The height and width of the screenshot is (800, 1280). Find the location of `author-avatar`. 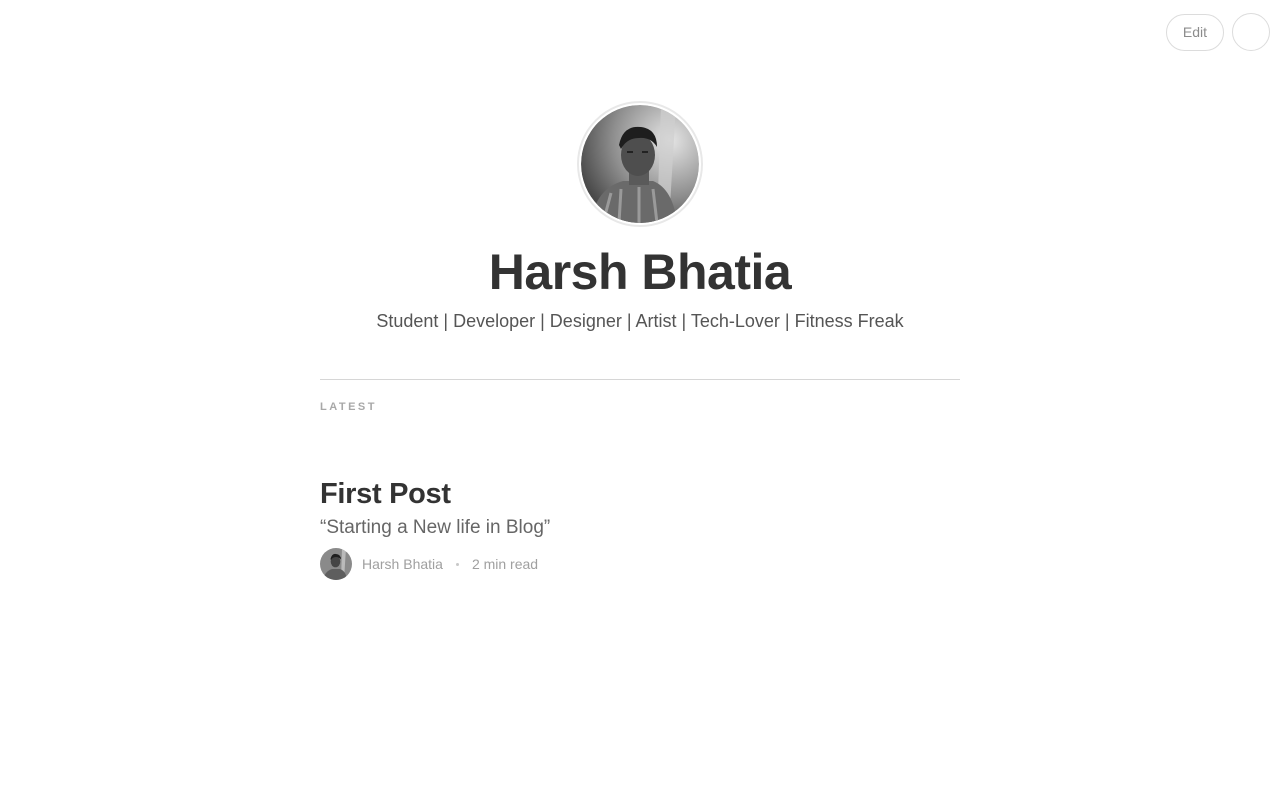

author-avatar is located at coordinates (336, 564).